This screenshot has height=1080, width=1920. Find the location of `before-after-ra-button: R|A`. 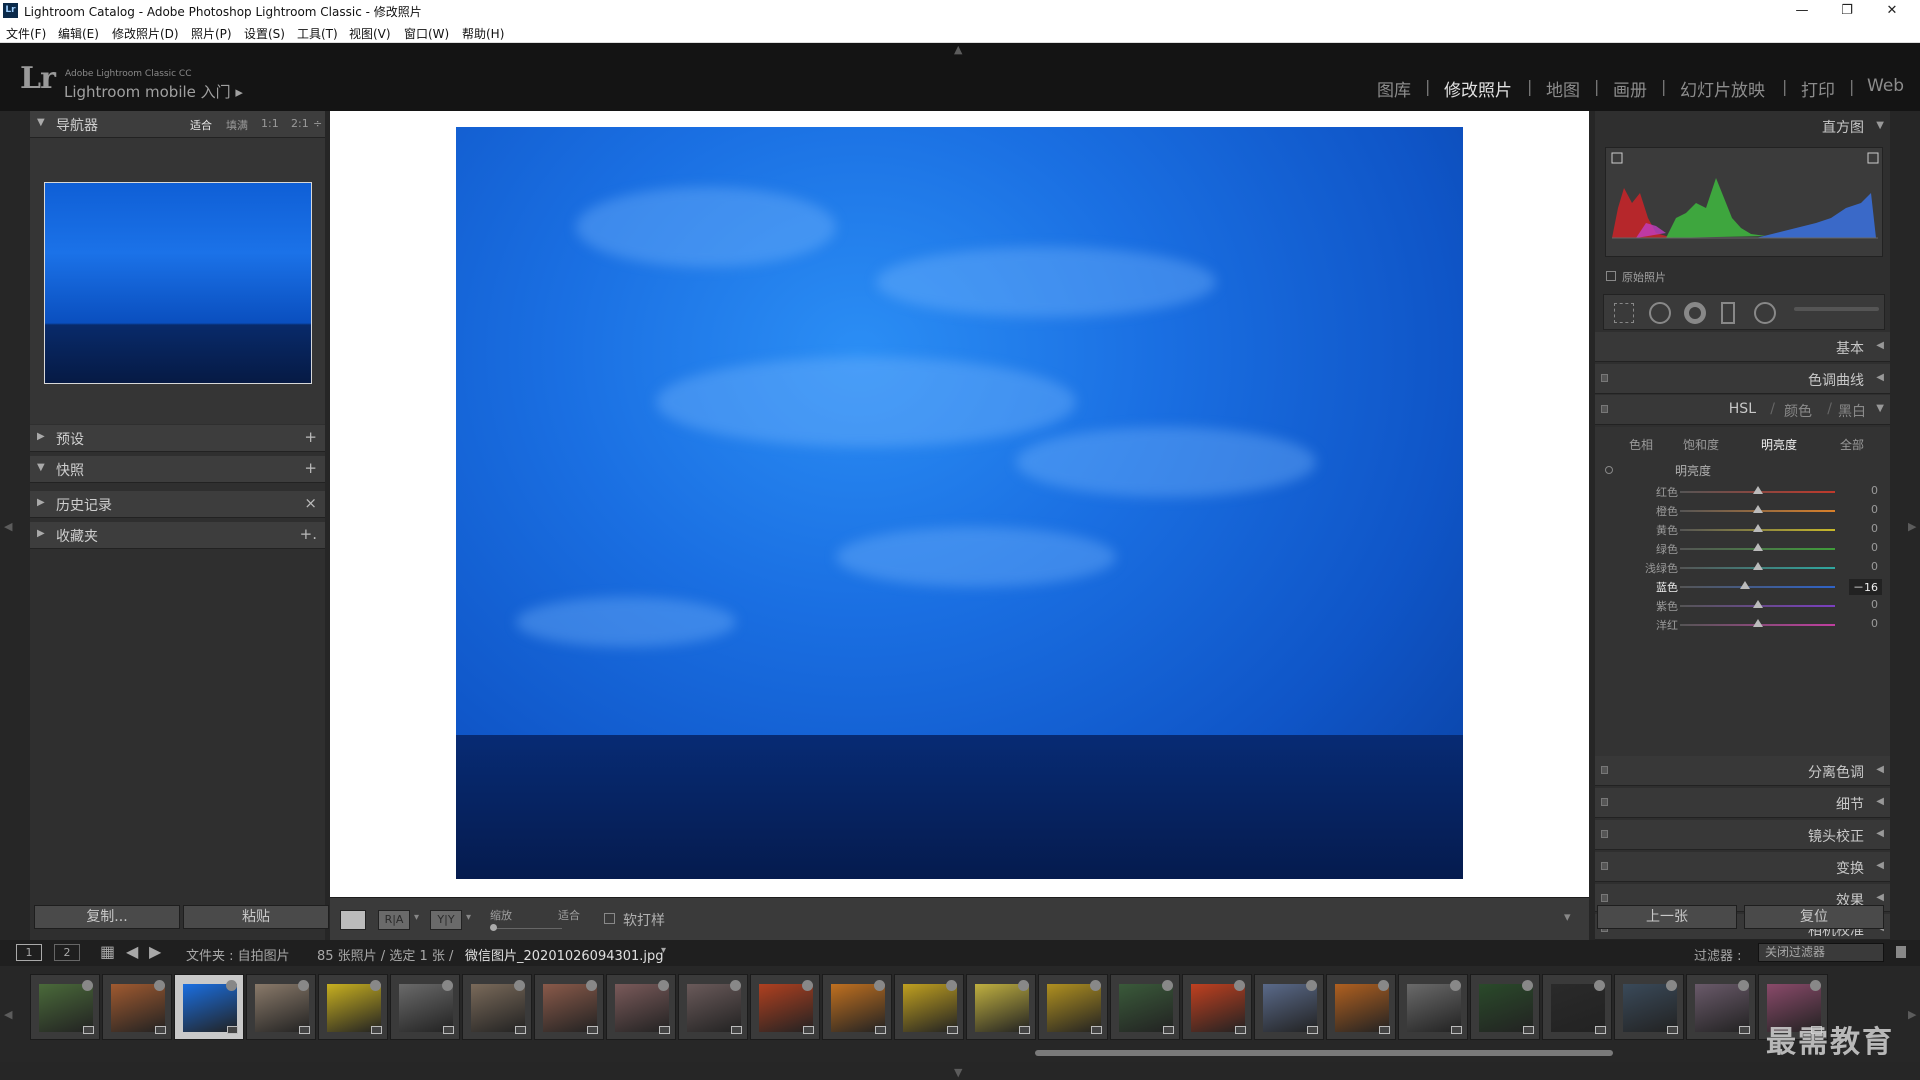

before-after-ra-button: R|A is located at coordinates (394, 920).